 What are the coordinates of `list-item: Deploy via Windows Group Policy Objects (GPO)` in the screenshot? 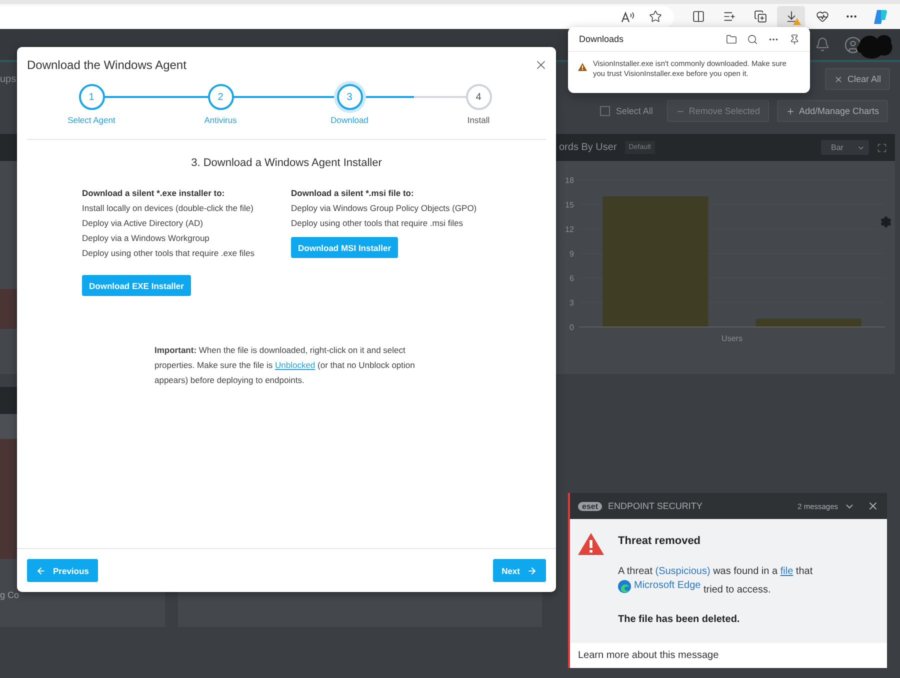 It's located at (384, 208).